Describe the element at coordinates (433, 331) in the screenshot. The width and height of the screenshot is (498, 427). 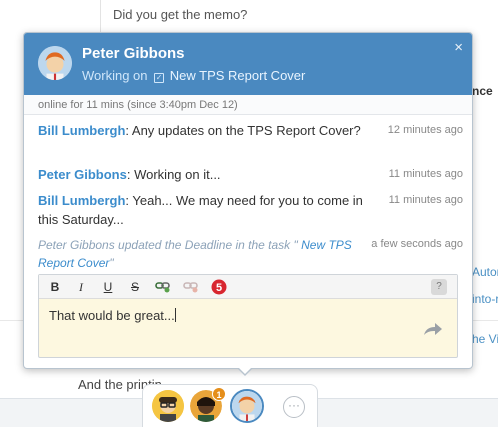
I see `send-icon` at that location.